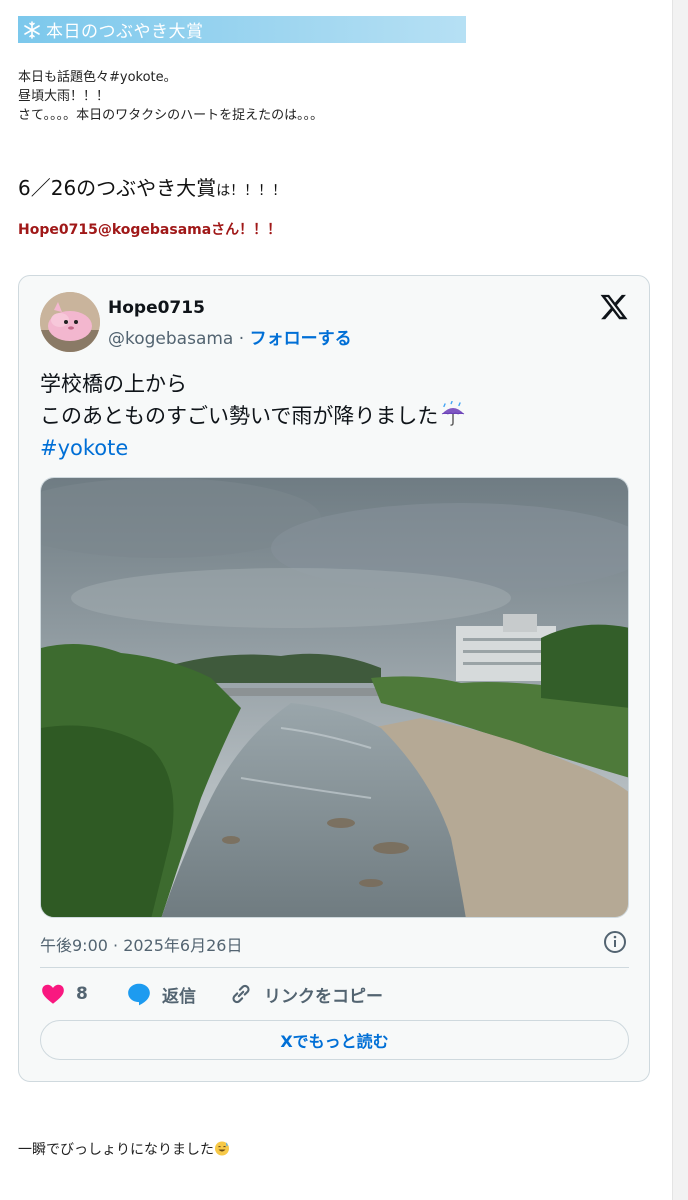 Image resolution: width=688 pixels, height=1200 pixels. Describe the element at coordinates (97, 77) in the screenshot. I see `intro-line-1: 本日も話題色々#yokote。` at that location.